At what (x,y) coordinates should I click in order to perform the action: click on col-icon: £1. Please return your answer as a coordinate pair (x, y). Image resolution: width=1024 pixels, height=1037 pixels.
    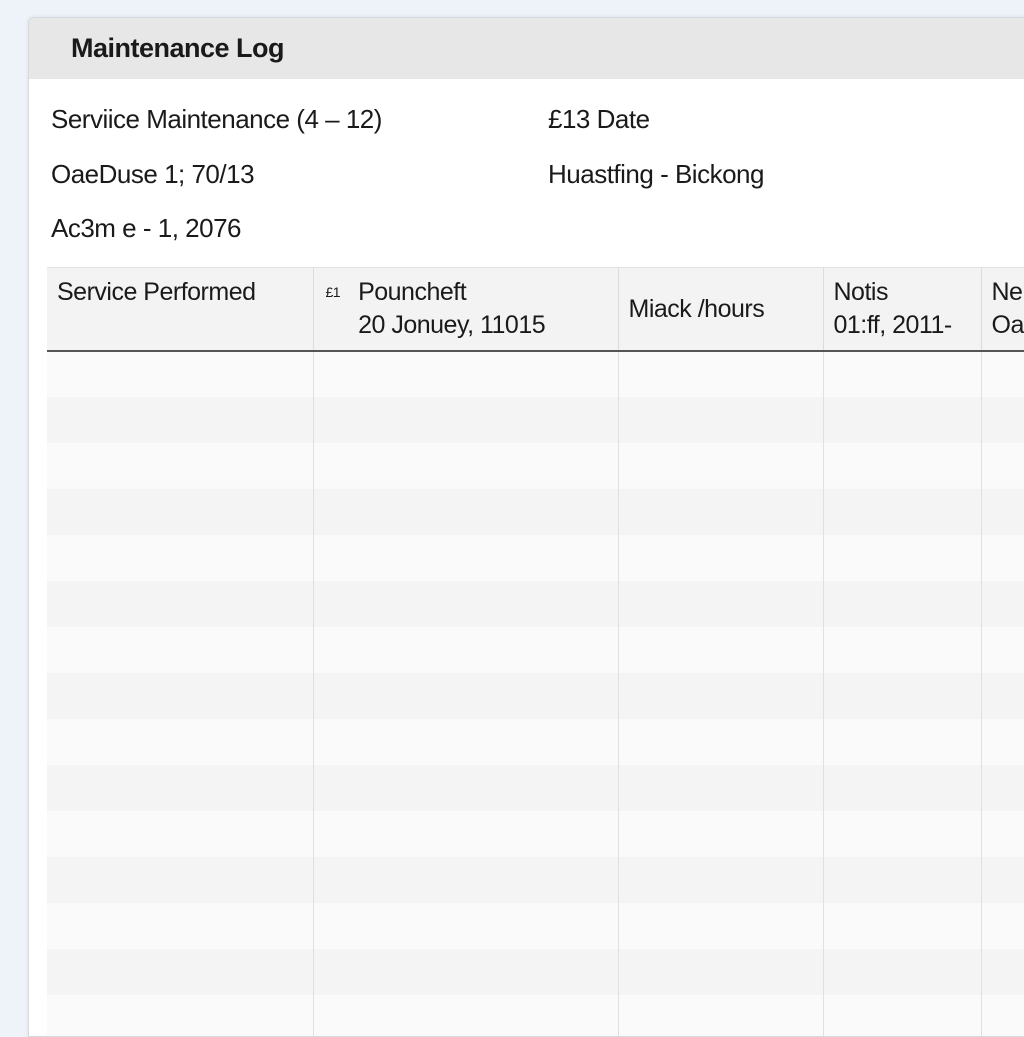
    Looking at the image, I should click on (333, 292).